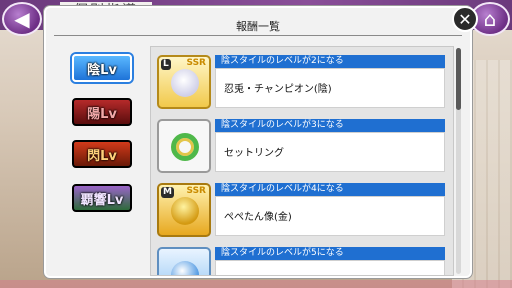  I want to click on rabbit-mascot-icon, so click(185, 83).